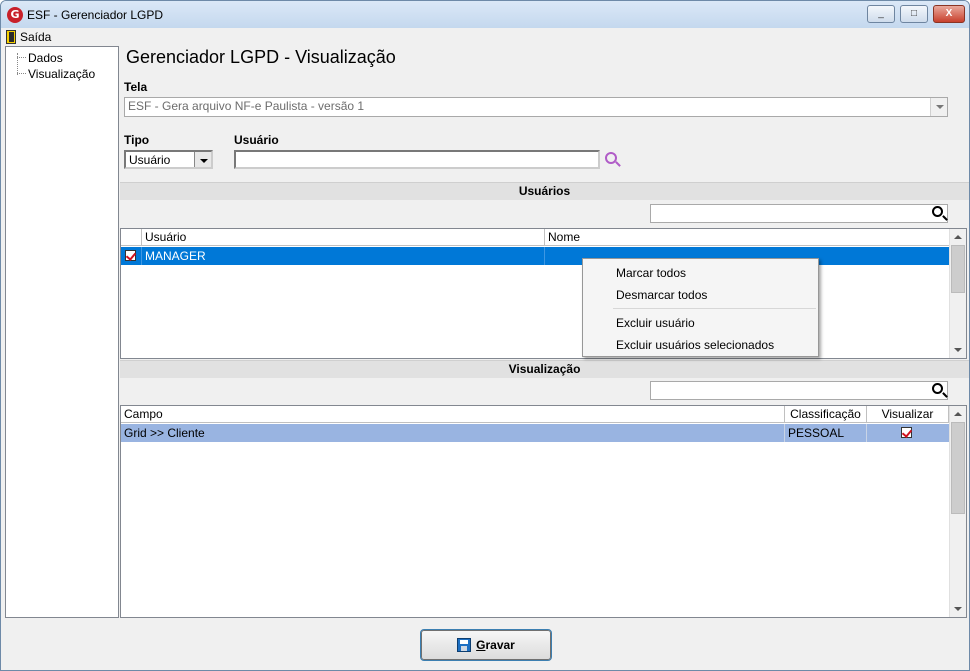 Image resolution: width=970 pixels, height=671 pixels. Describe the element at coordinates (256, 140) in the screenshot. I see `usuario-label: Usuário` at that location.